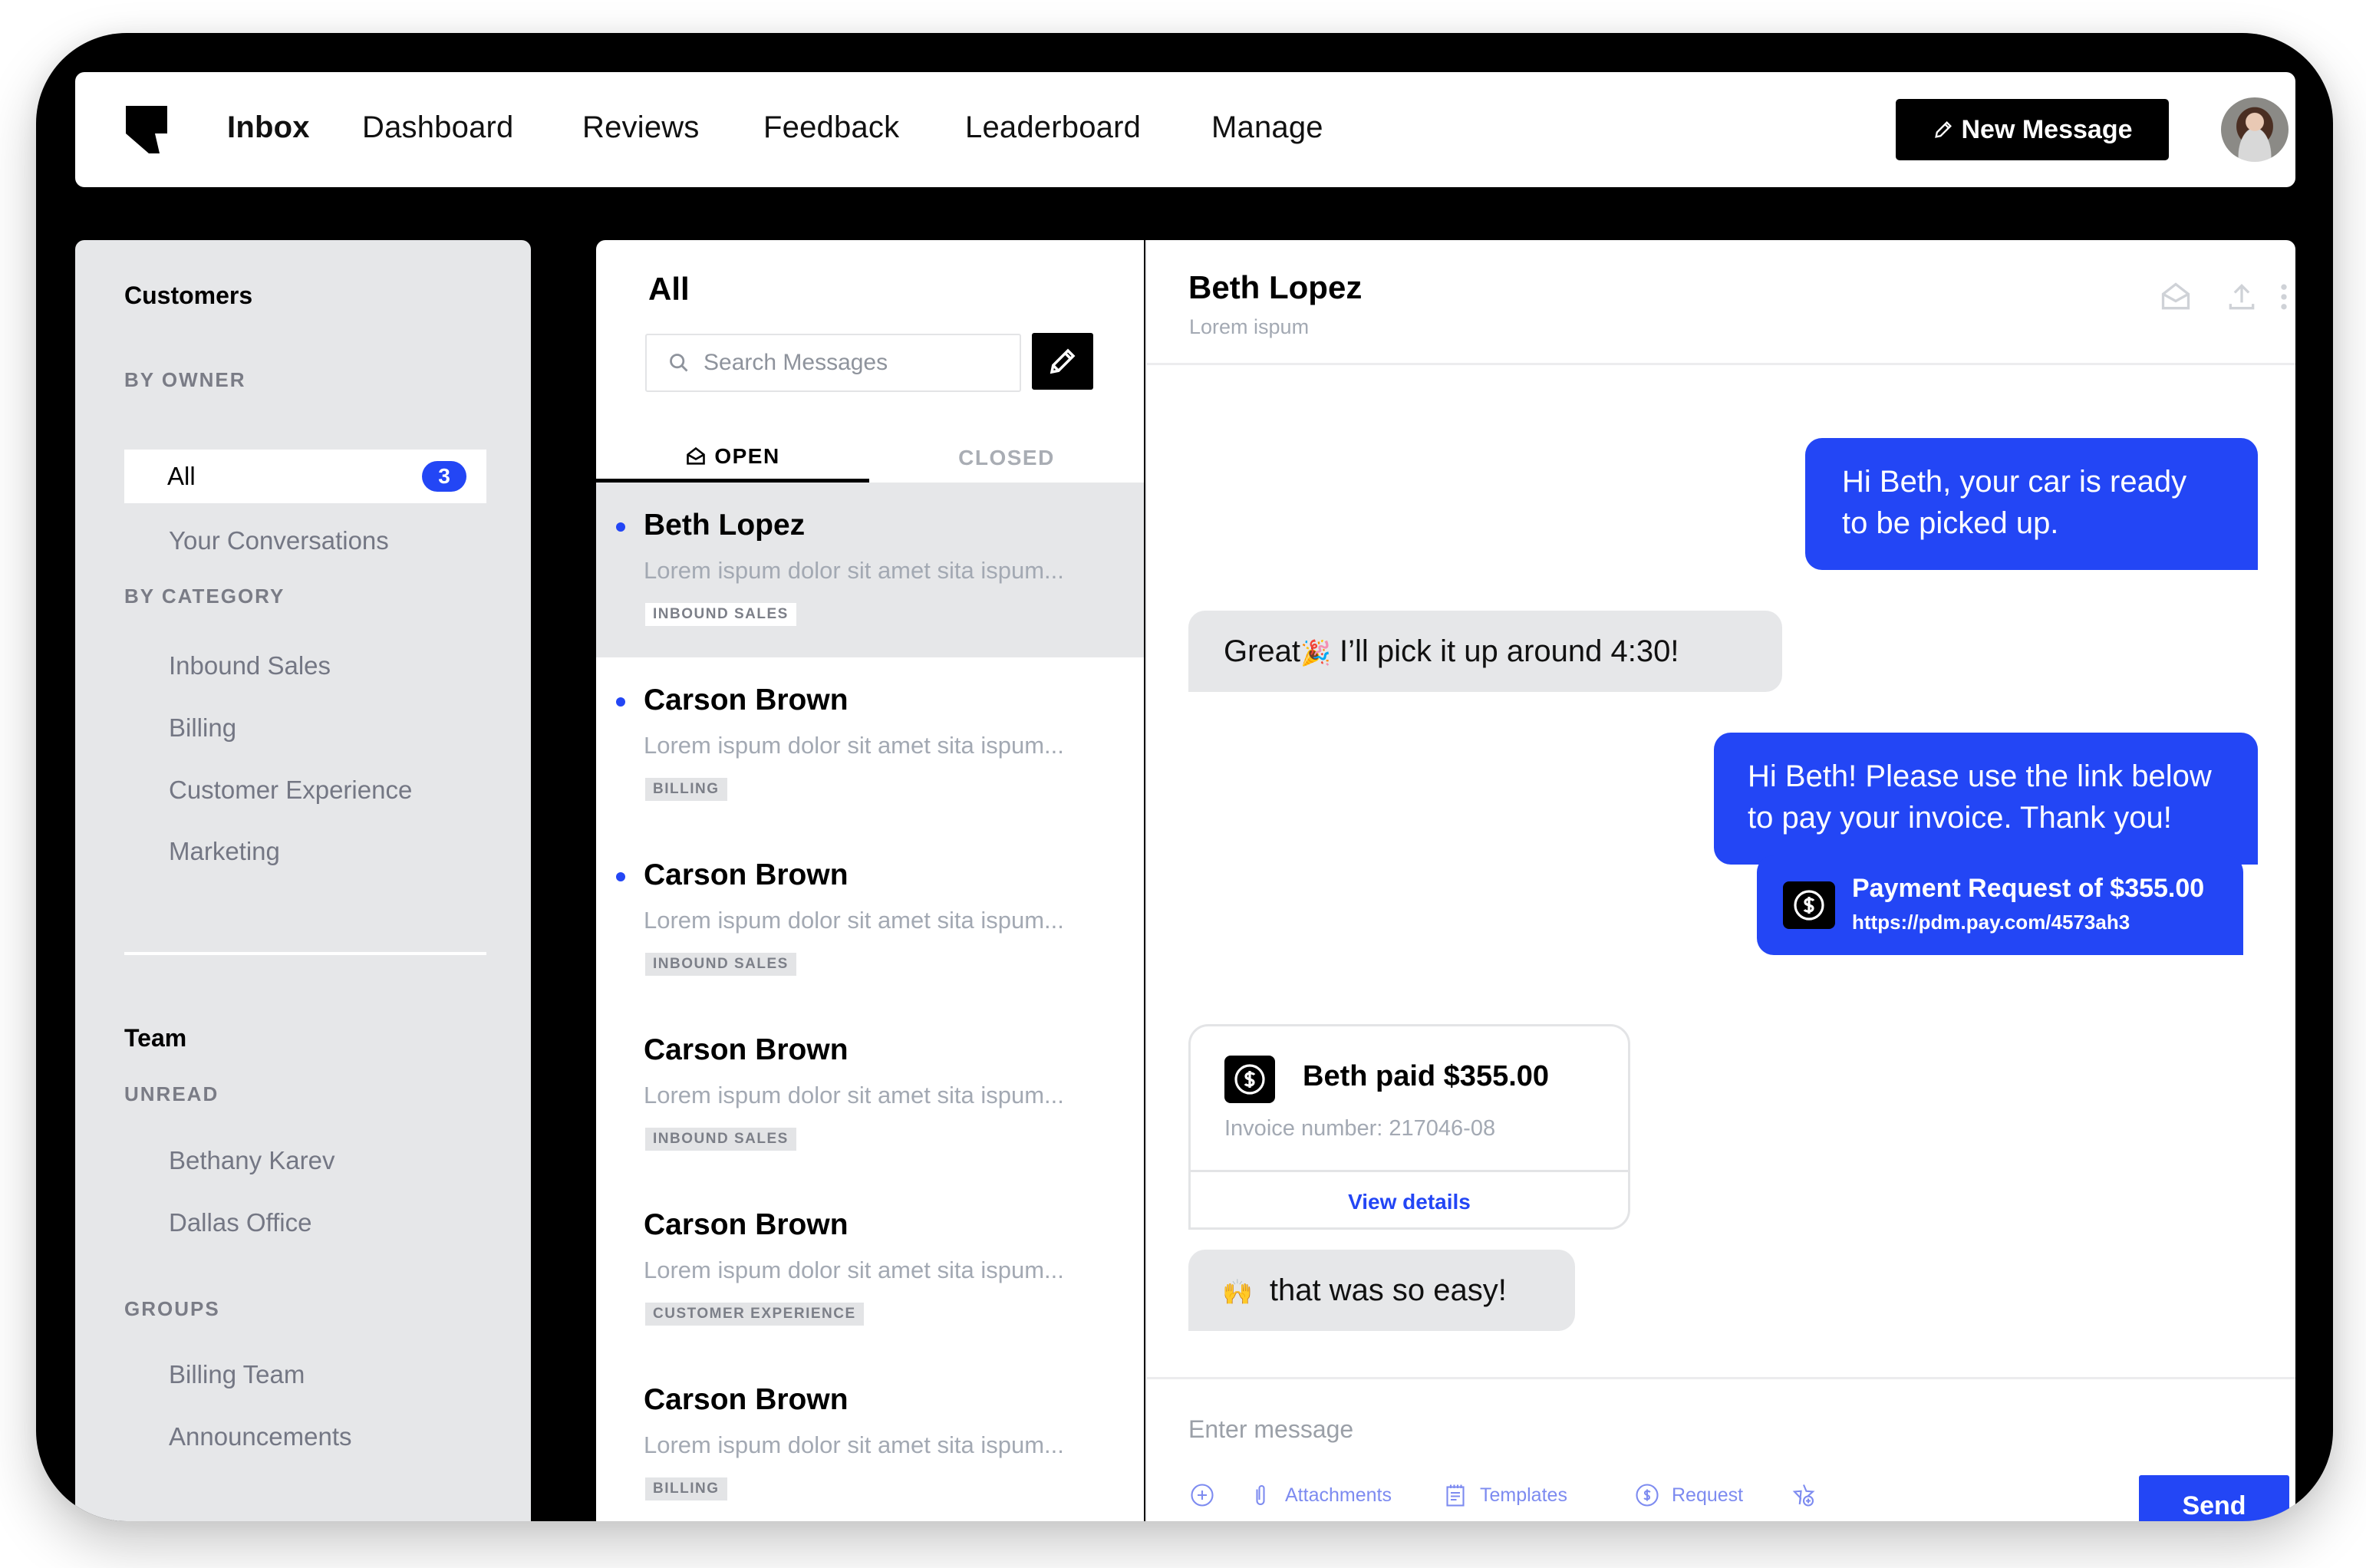  What do you see at coordinates (1505, 1495) in the screenshot?
I see `templates-button: Templates` at bounding box center [1505, 1495].